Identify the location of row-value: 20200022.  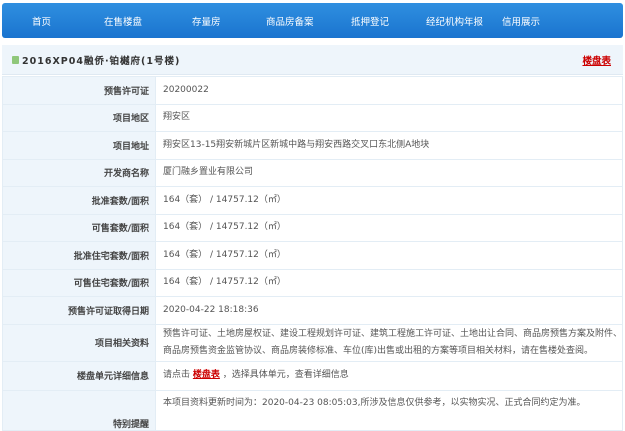
(389, 90).